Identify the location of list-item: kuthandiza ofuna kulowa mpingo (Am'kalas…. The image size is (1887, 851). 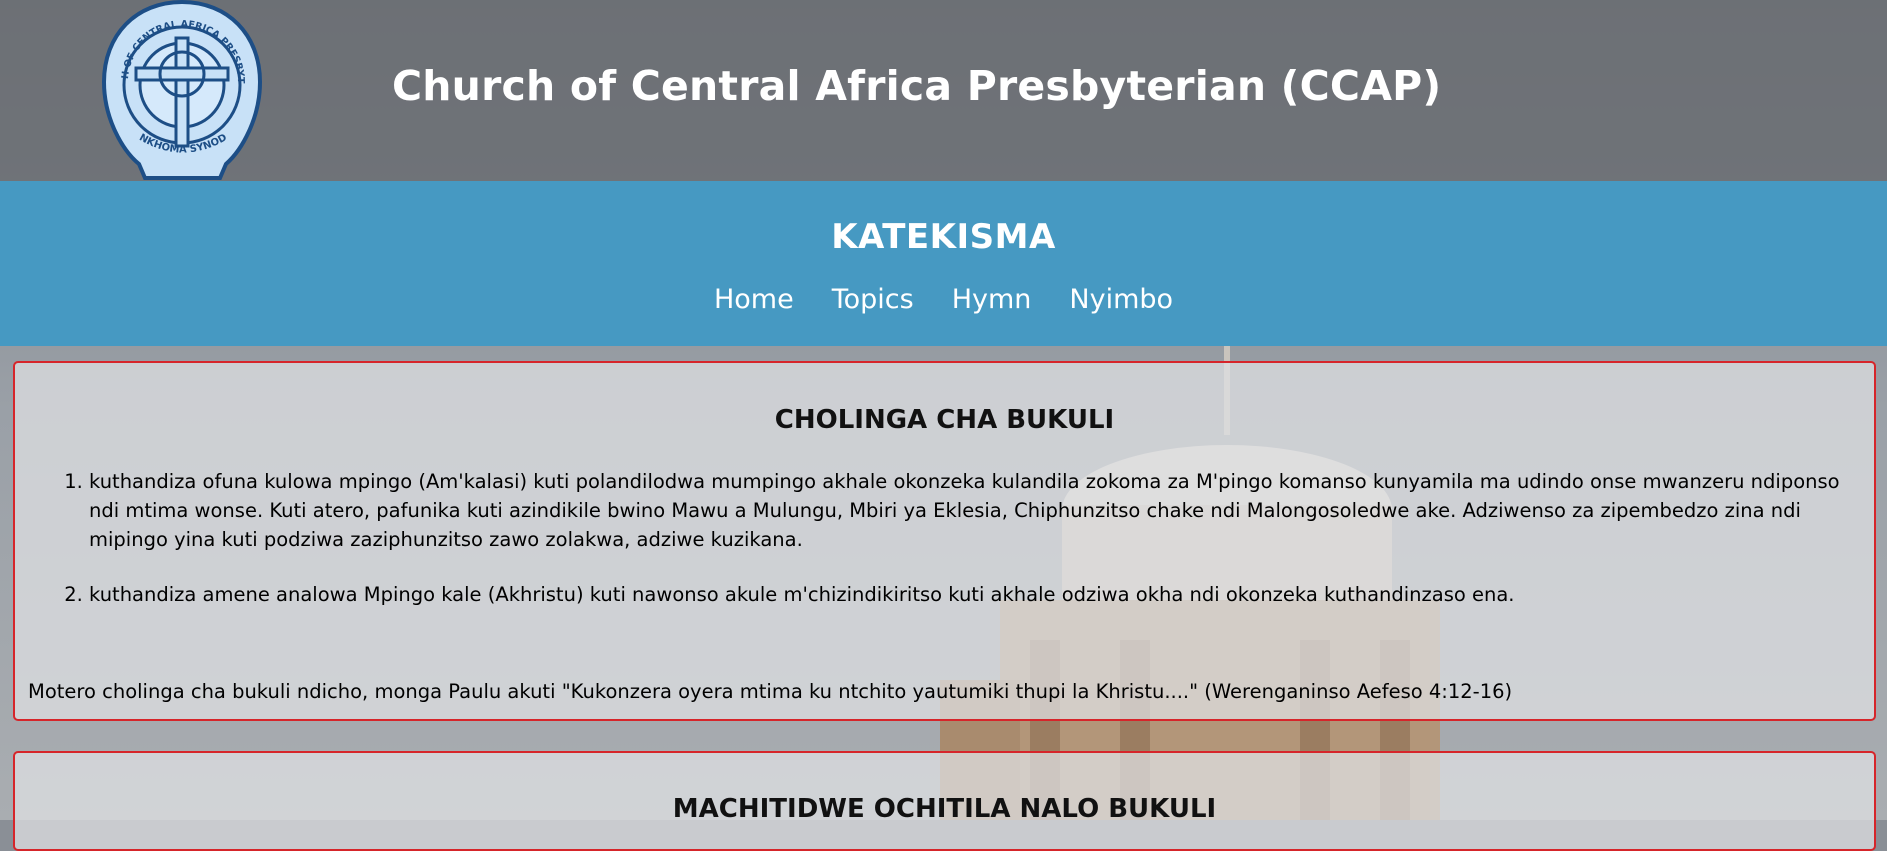
(976, 510).